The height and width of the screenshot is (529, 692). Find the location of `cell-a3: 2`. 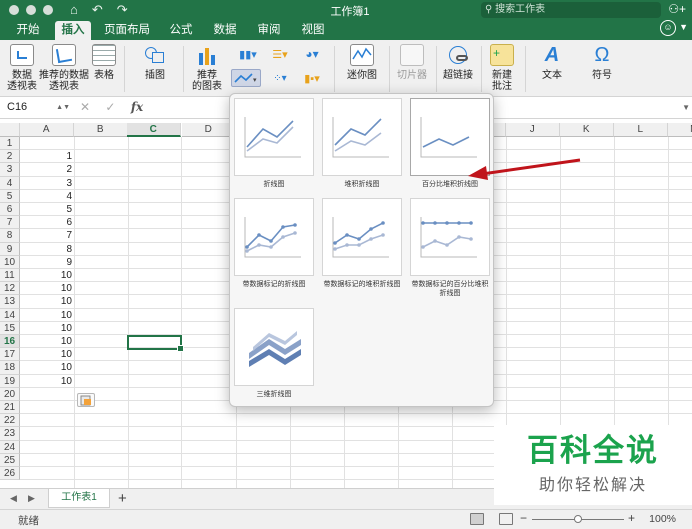

cell-a3: 2 is located at coordinates (47, 169).